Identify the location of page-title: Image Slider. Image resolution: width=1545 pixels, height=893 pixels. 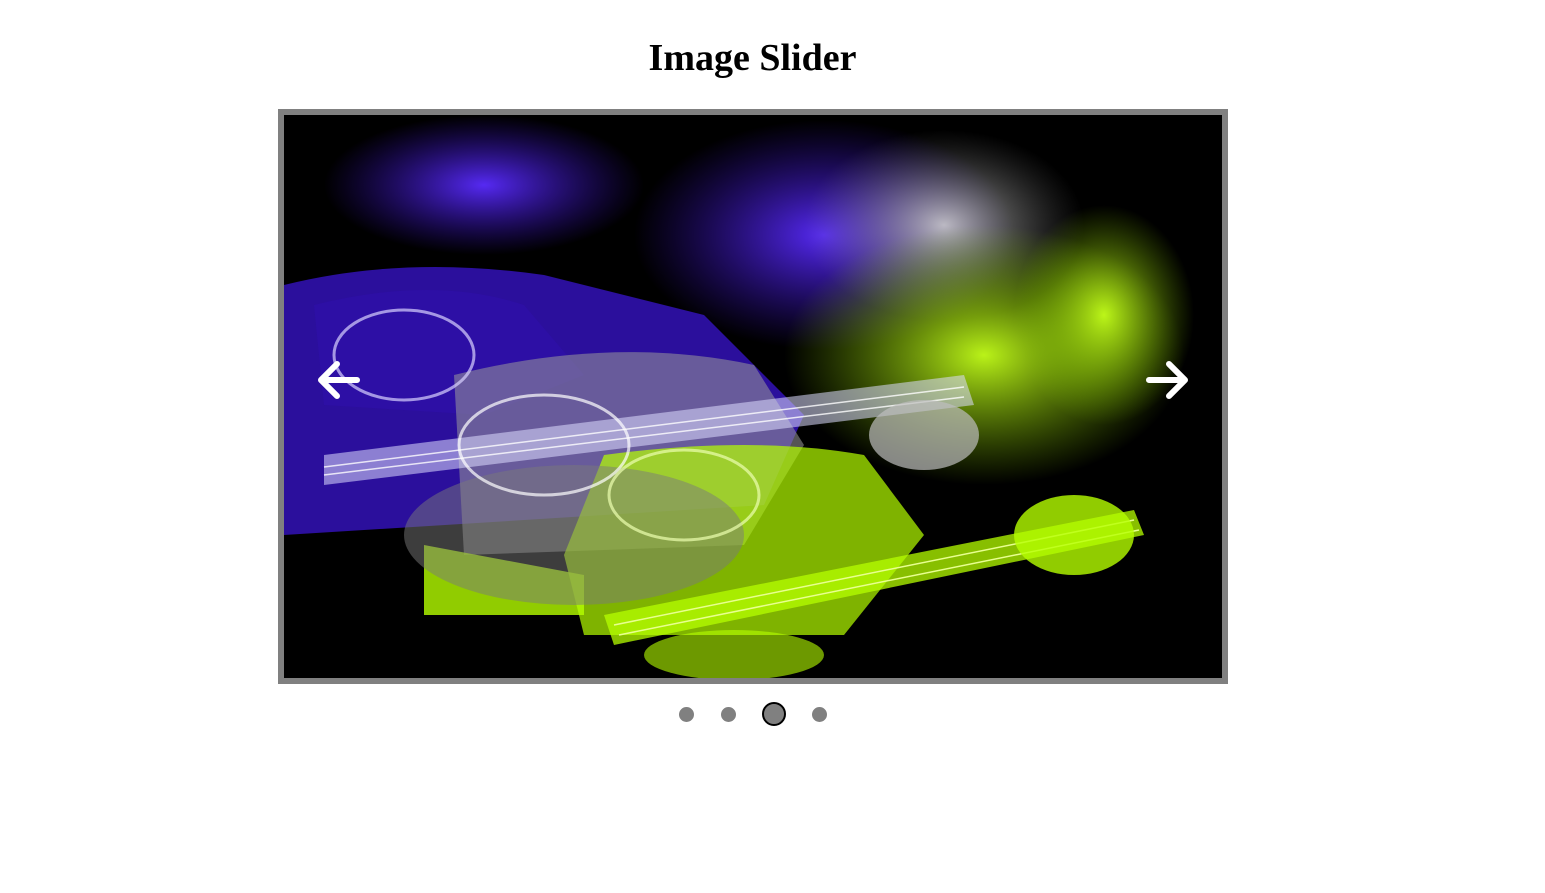
(752, 58).